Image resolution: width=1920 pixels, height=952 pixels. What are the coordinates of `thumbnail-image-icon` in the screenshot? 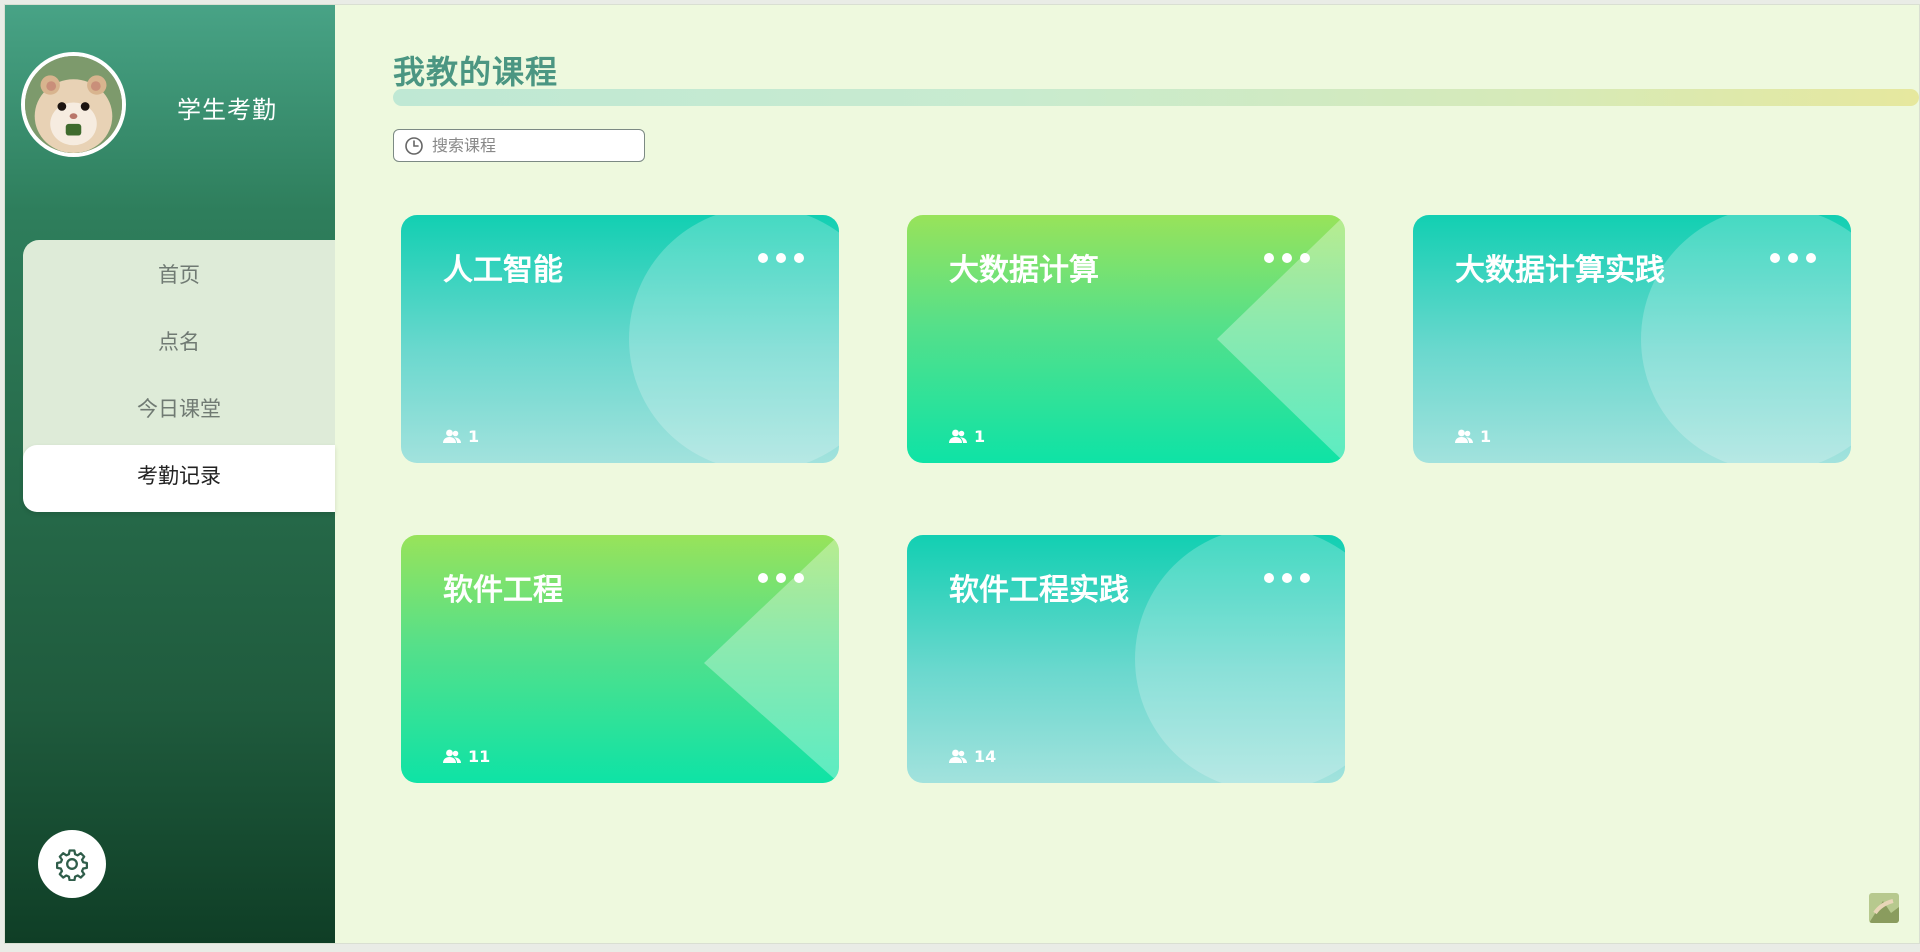 It's located at (1884, 908).